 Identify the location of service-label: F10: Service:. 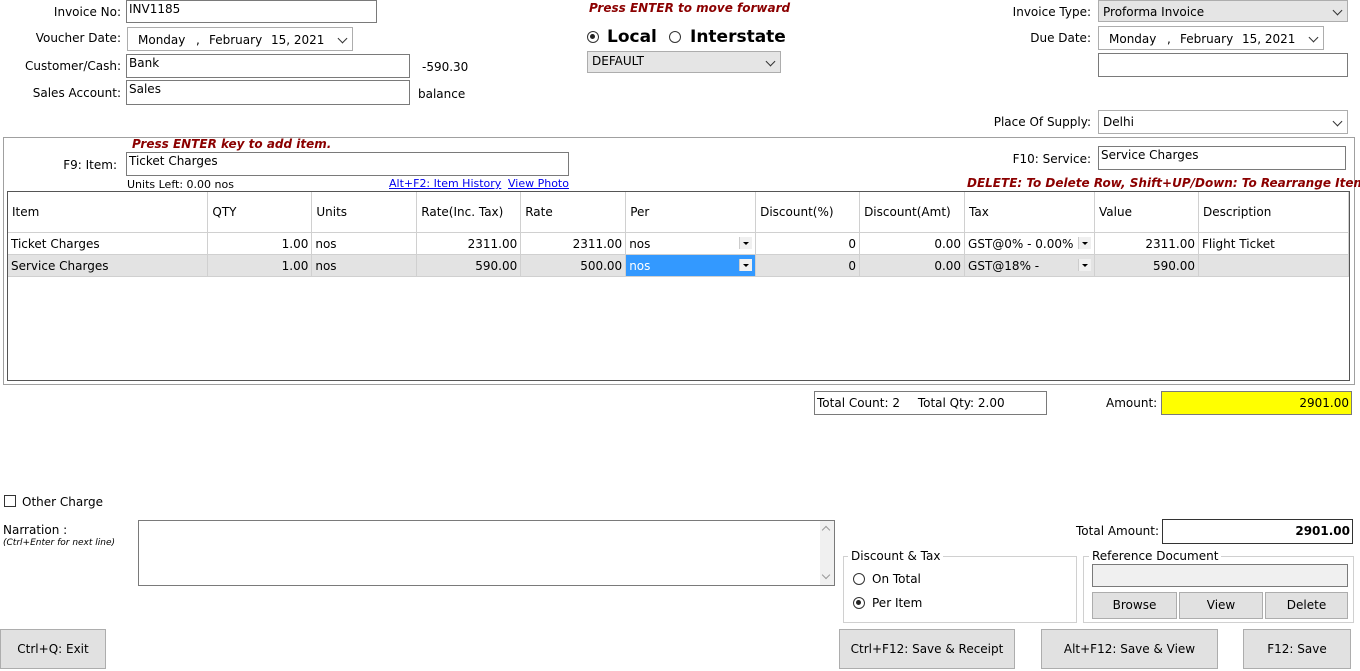
(1051, 159).